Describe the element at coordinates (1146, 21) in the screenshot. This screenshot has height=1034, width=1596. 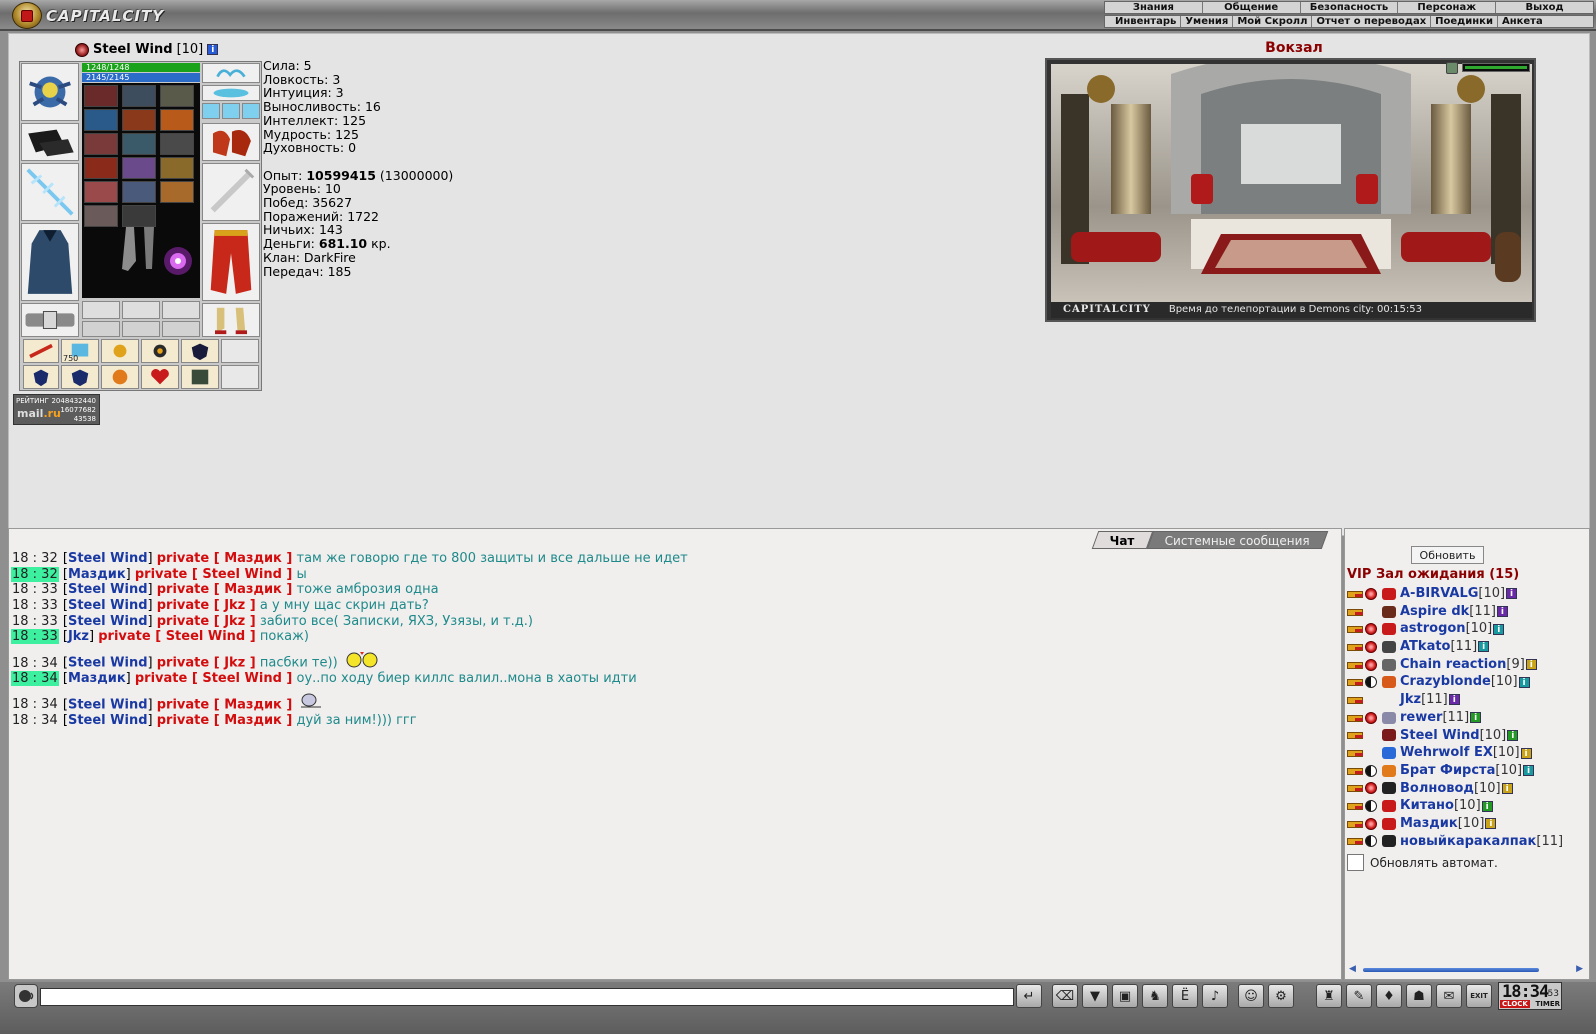
I see `menu-inventory: Инвентарь` at that location.